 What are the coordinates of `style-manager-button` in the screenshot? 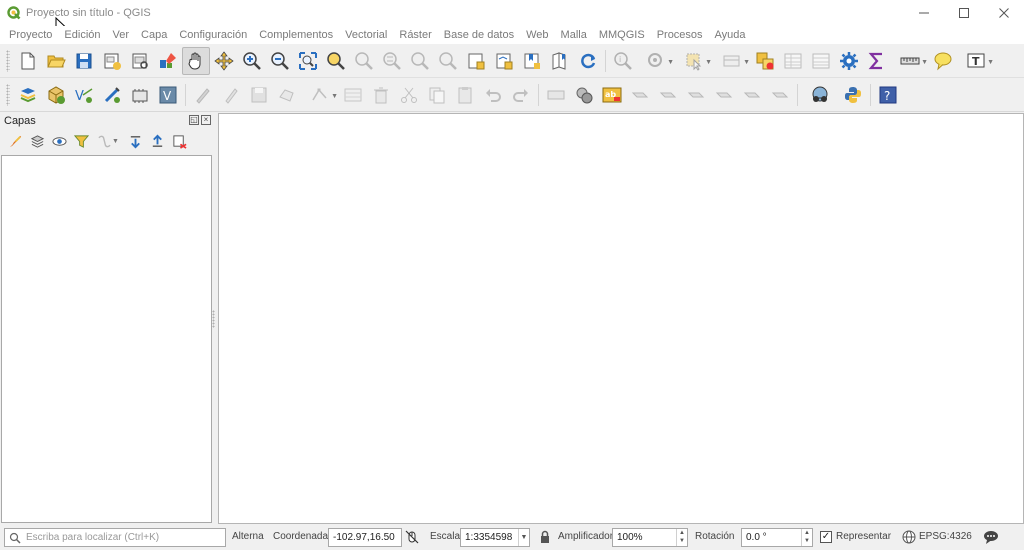 It's located at (168, 61).